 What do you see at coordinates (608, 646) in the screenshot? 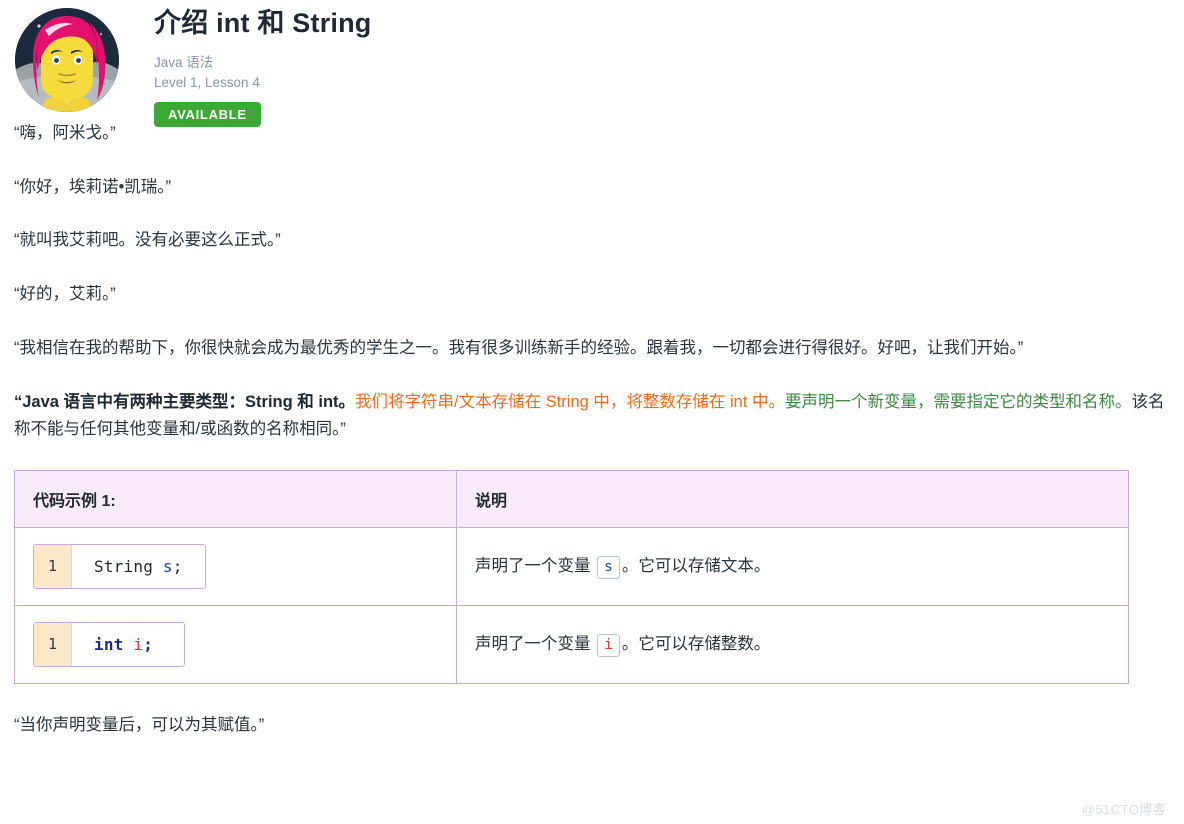
I see `inline-code-chip: i` at bounding box center [608, 646].